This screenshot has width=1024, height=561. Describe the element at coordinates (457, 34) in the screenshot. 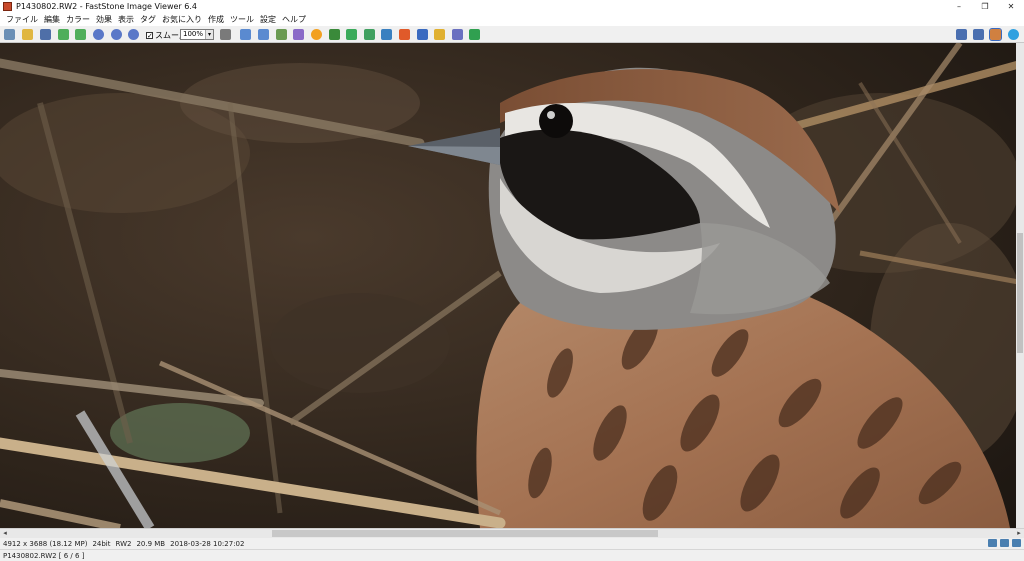

I see `wallpaper-icon` at that location.